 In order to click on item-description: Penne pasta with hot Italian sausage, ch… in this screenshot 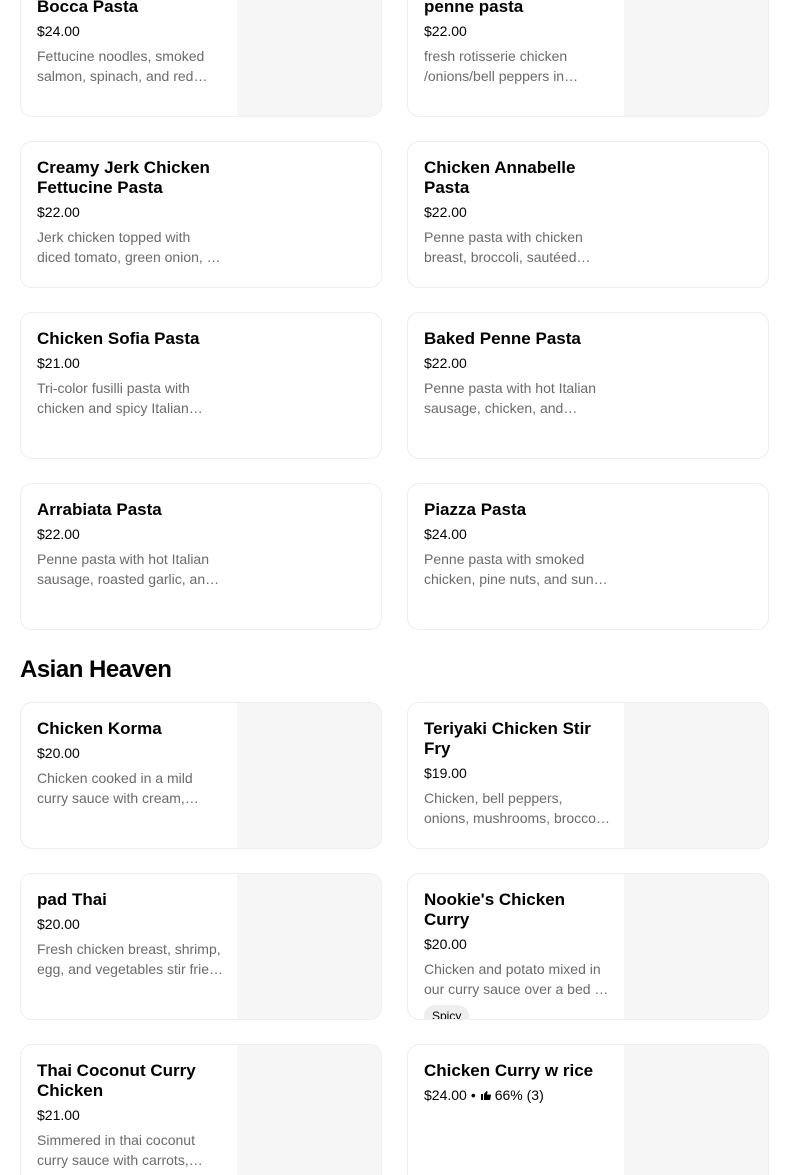, I will do `click(510, 398)`.